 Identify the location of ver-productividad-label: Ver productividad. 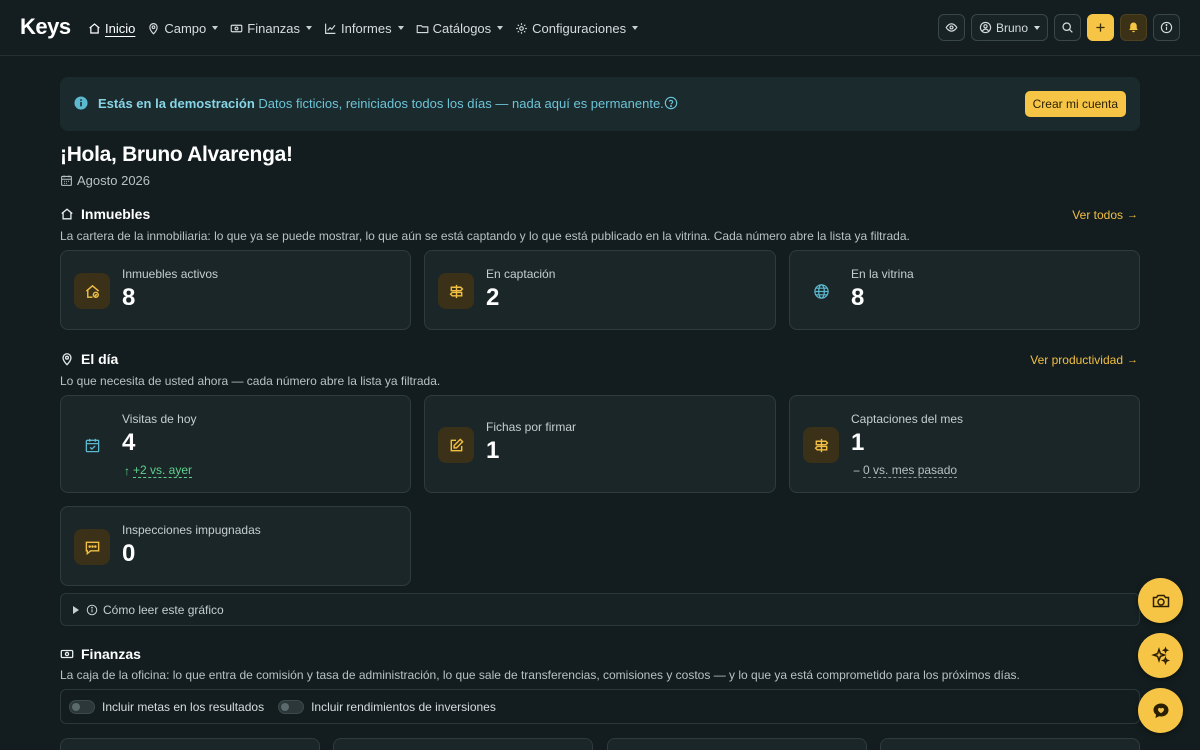
(1076, 360).